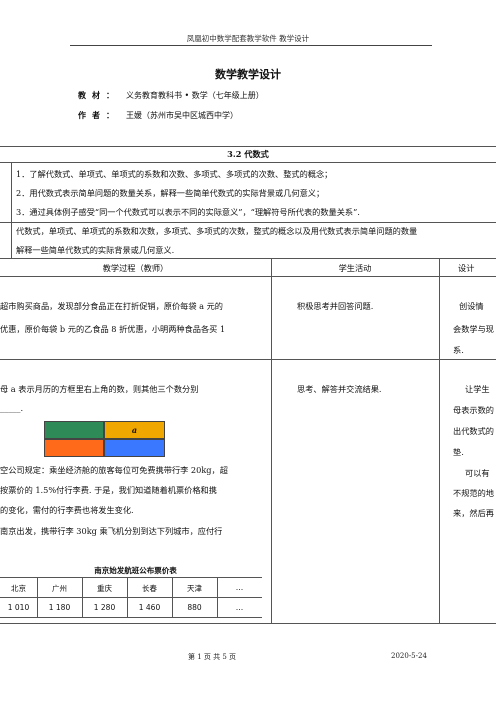 Image resolution: width=496 pixels, height=702 pixels. I want to click on head-design: 设计, so click(466, 268).